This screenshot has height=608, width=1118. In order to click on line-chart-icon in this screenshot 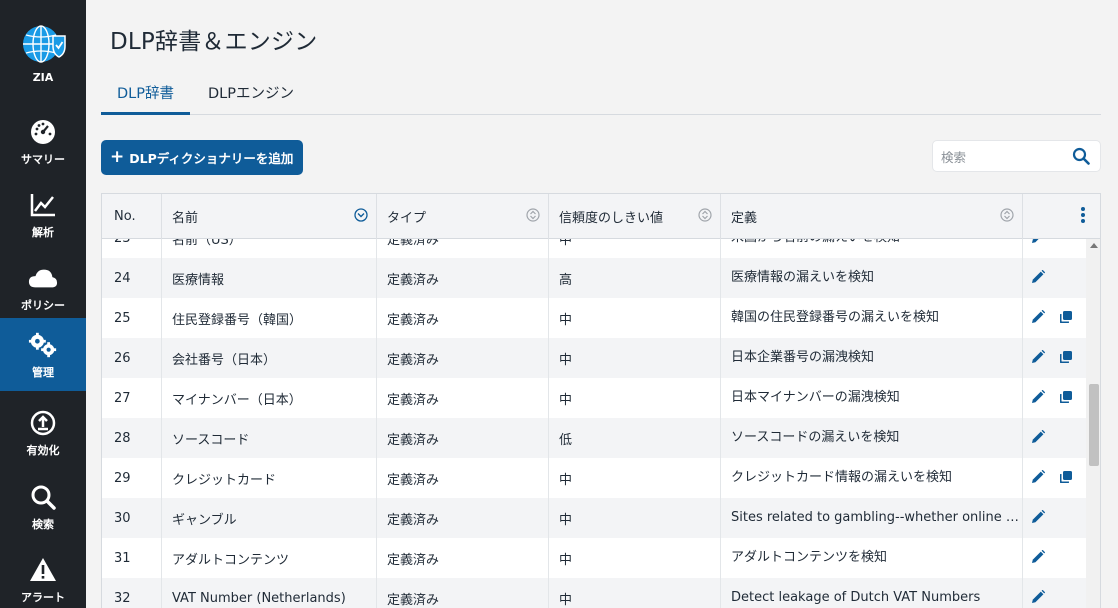, I will do `click(43, 205)`.